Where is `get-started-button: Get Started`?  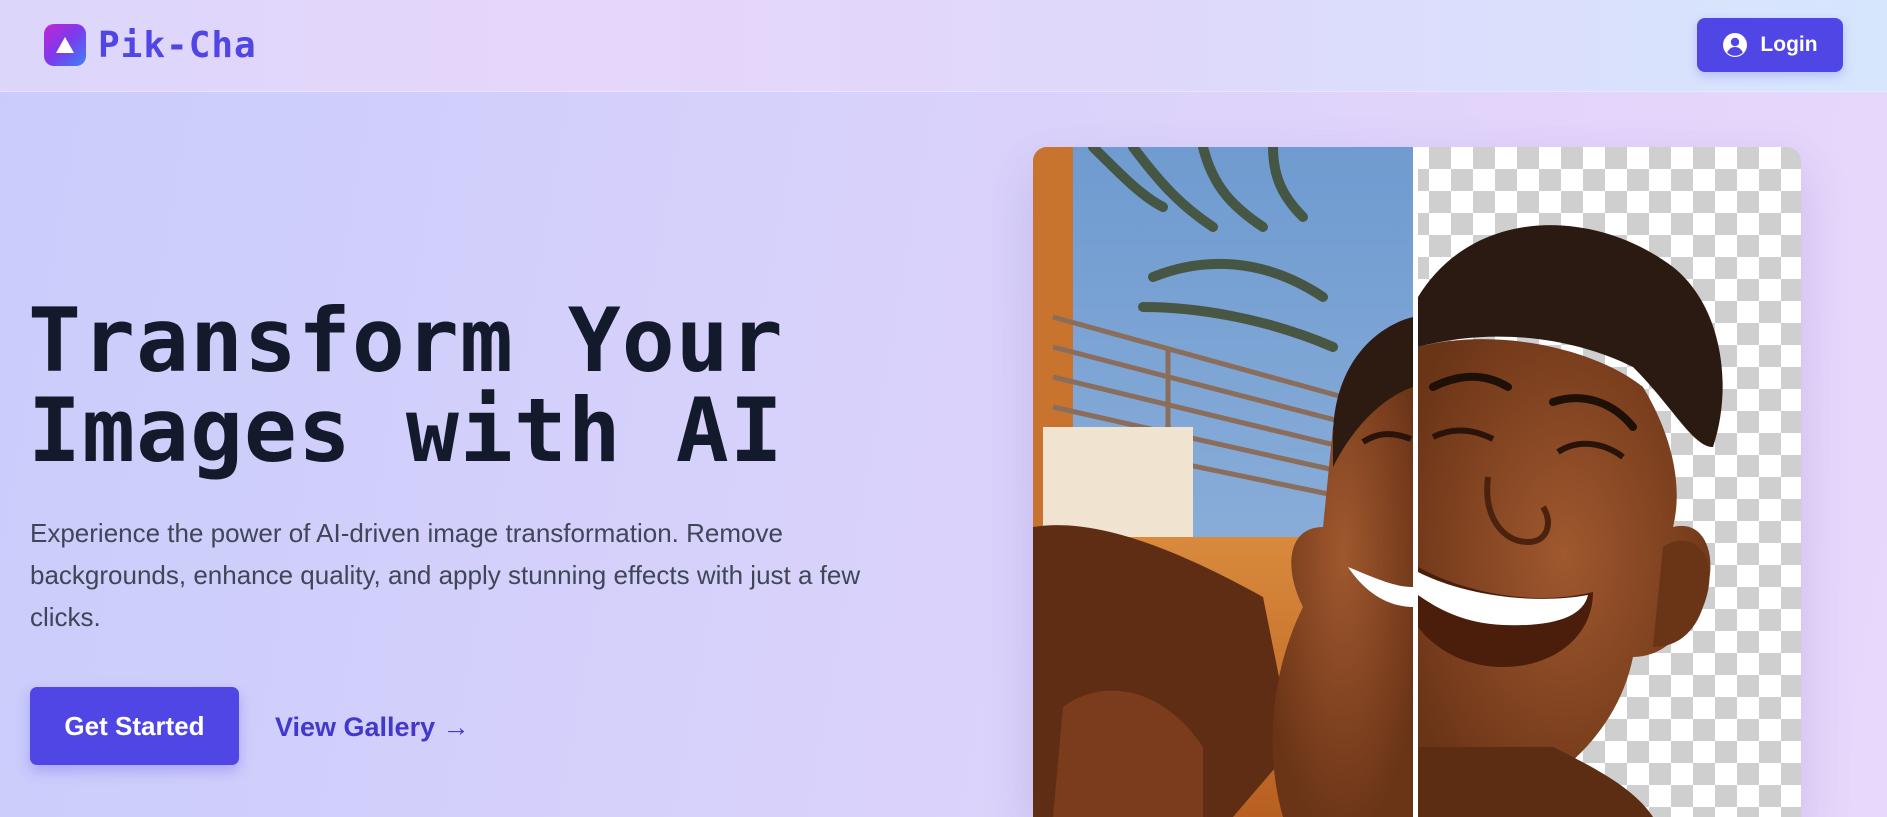
get-started-button: Get Started is located at coordinates (134, 726).